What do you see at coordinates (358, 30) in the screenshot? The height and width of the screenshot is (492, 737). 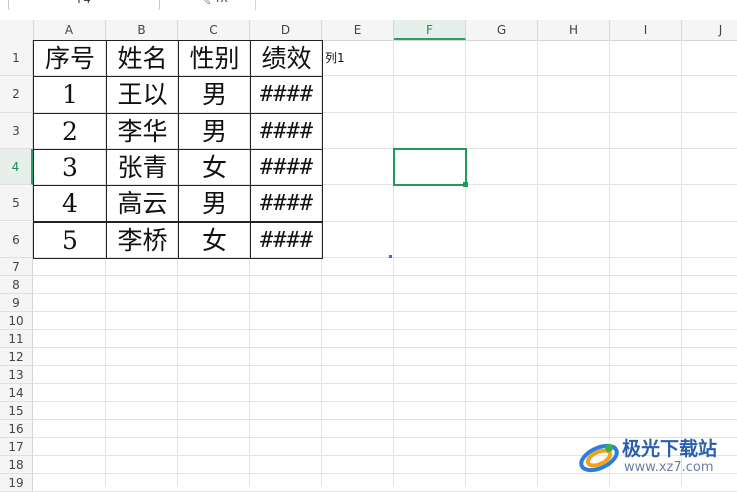 I see `column-header-e: E` at bounding box center [358, 30].